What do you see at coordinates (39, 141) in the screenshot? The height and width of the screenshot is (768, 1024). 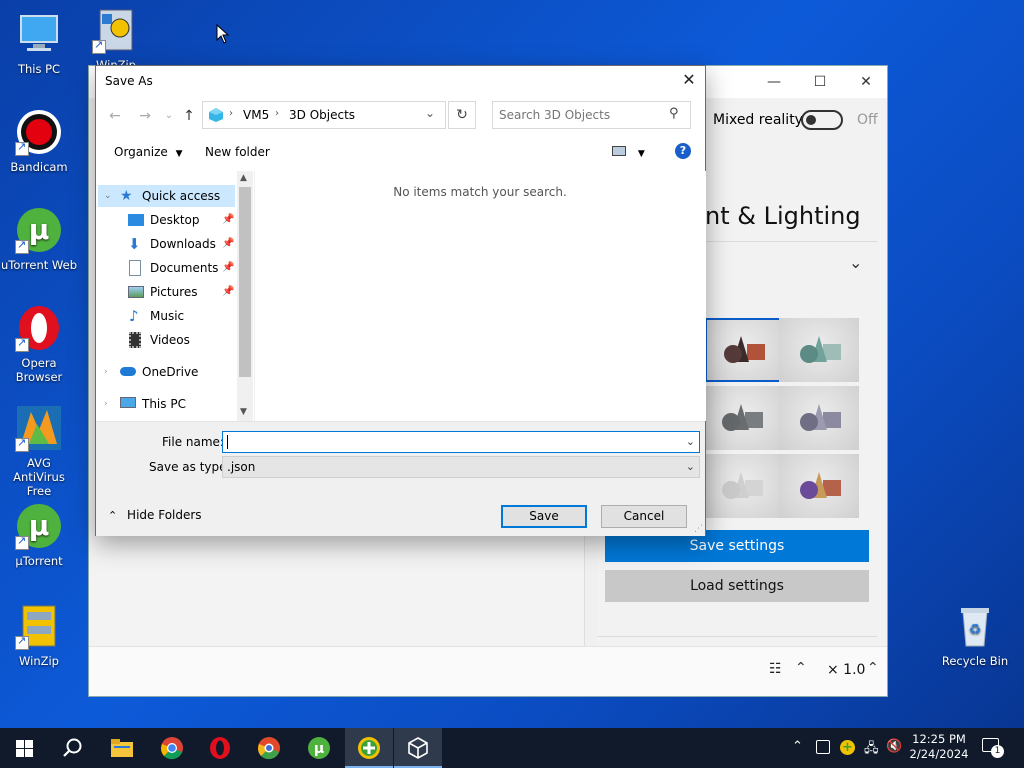 I see `desktop-icon-bandicam: Bandicam` at bounding box center [39, 141].